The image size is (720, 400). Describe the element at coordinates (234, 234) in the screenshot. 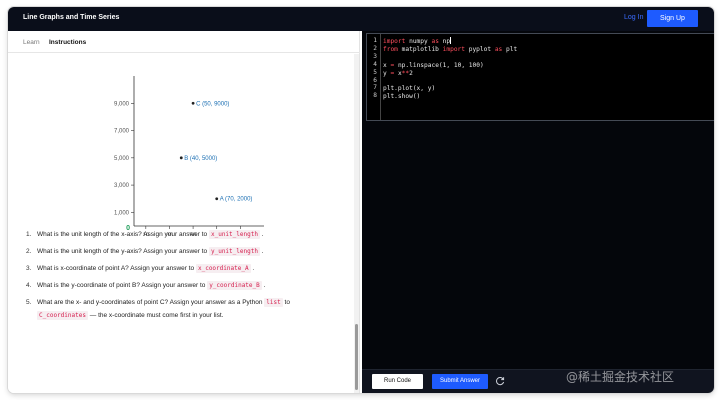

I see `var-x-unit-length: x_unit_length` at that location.